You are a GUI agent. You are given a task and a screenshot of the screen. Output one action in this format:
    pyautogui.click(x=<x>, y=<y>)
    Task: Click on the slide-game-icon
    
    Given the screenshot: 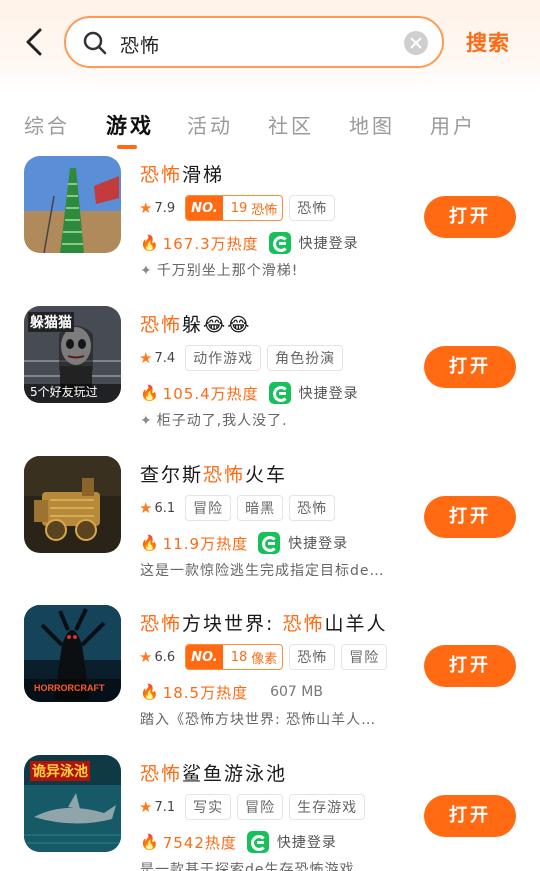 What is the action you would take?
    pyautogui.click(x=72, y=204)
    